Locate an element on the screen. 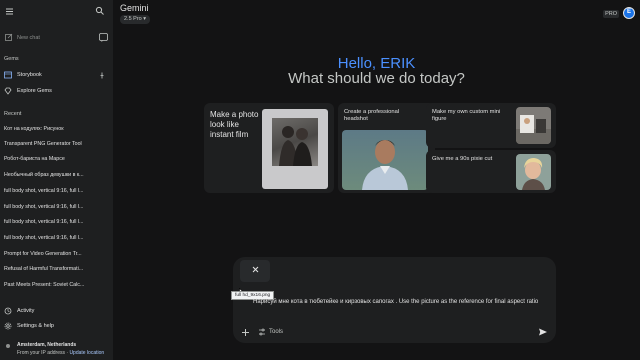  settings-button: Settings & help is located at coordinates (56, 327).